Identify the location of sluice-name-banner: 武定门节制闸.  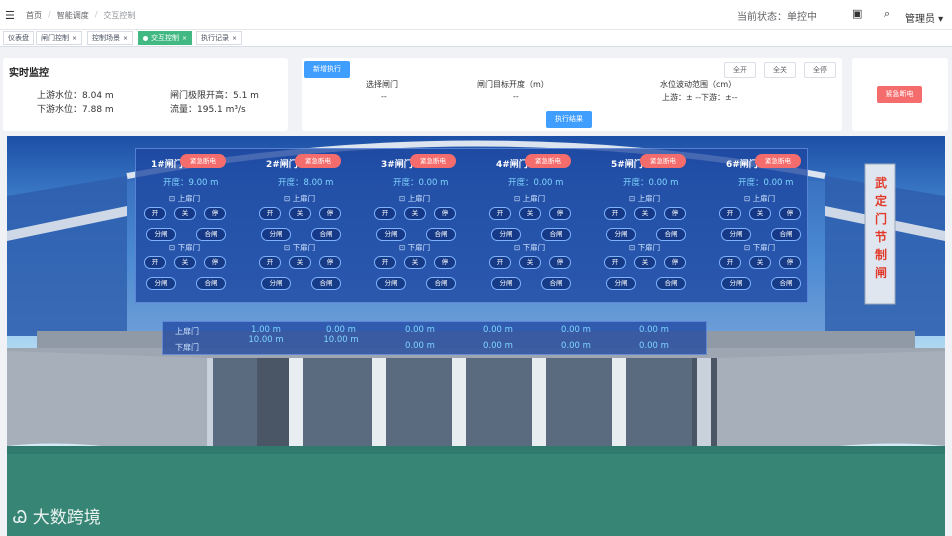
(880, 228).